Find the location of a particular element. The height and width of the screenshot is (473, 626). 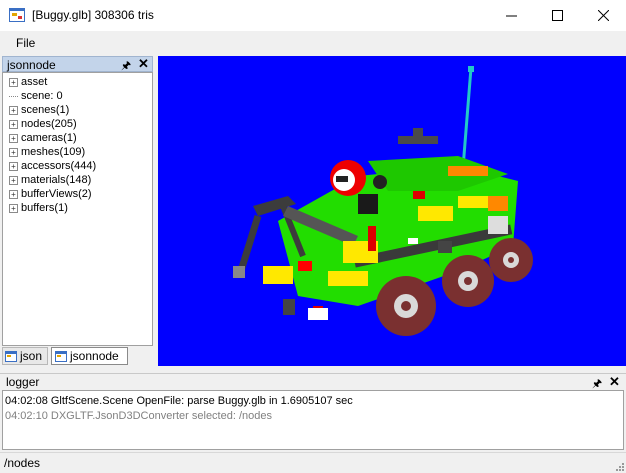

title-bar: [Buggy.glb] 308306 tris is located at coordinates (313, 15).